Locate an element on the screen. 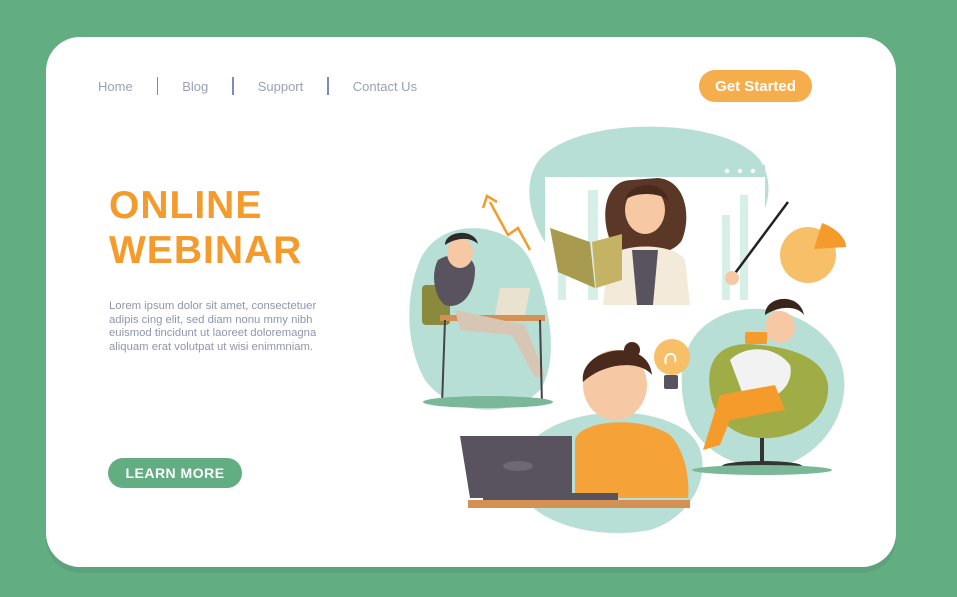 The image size is (957, 597). nav-blog-link: Blog is located at coordinates (195, 86).